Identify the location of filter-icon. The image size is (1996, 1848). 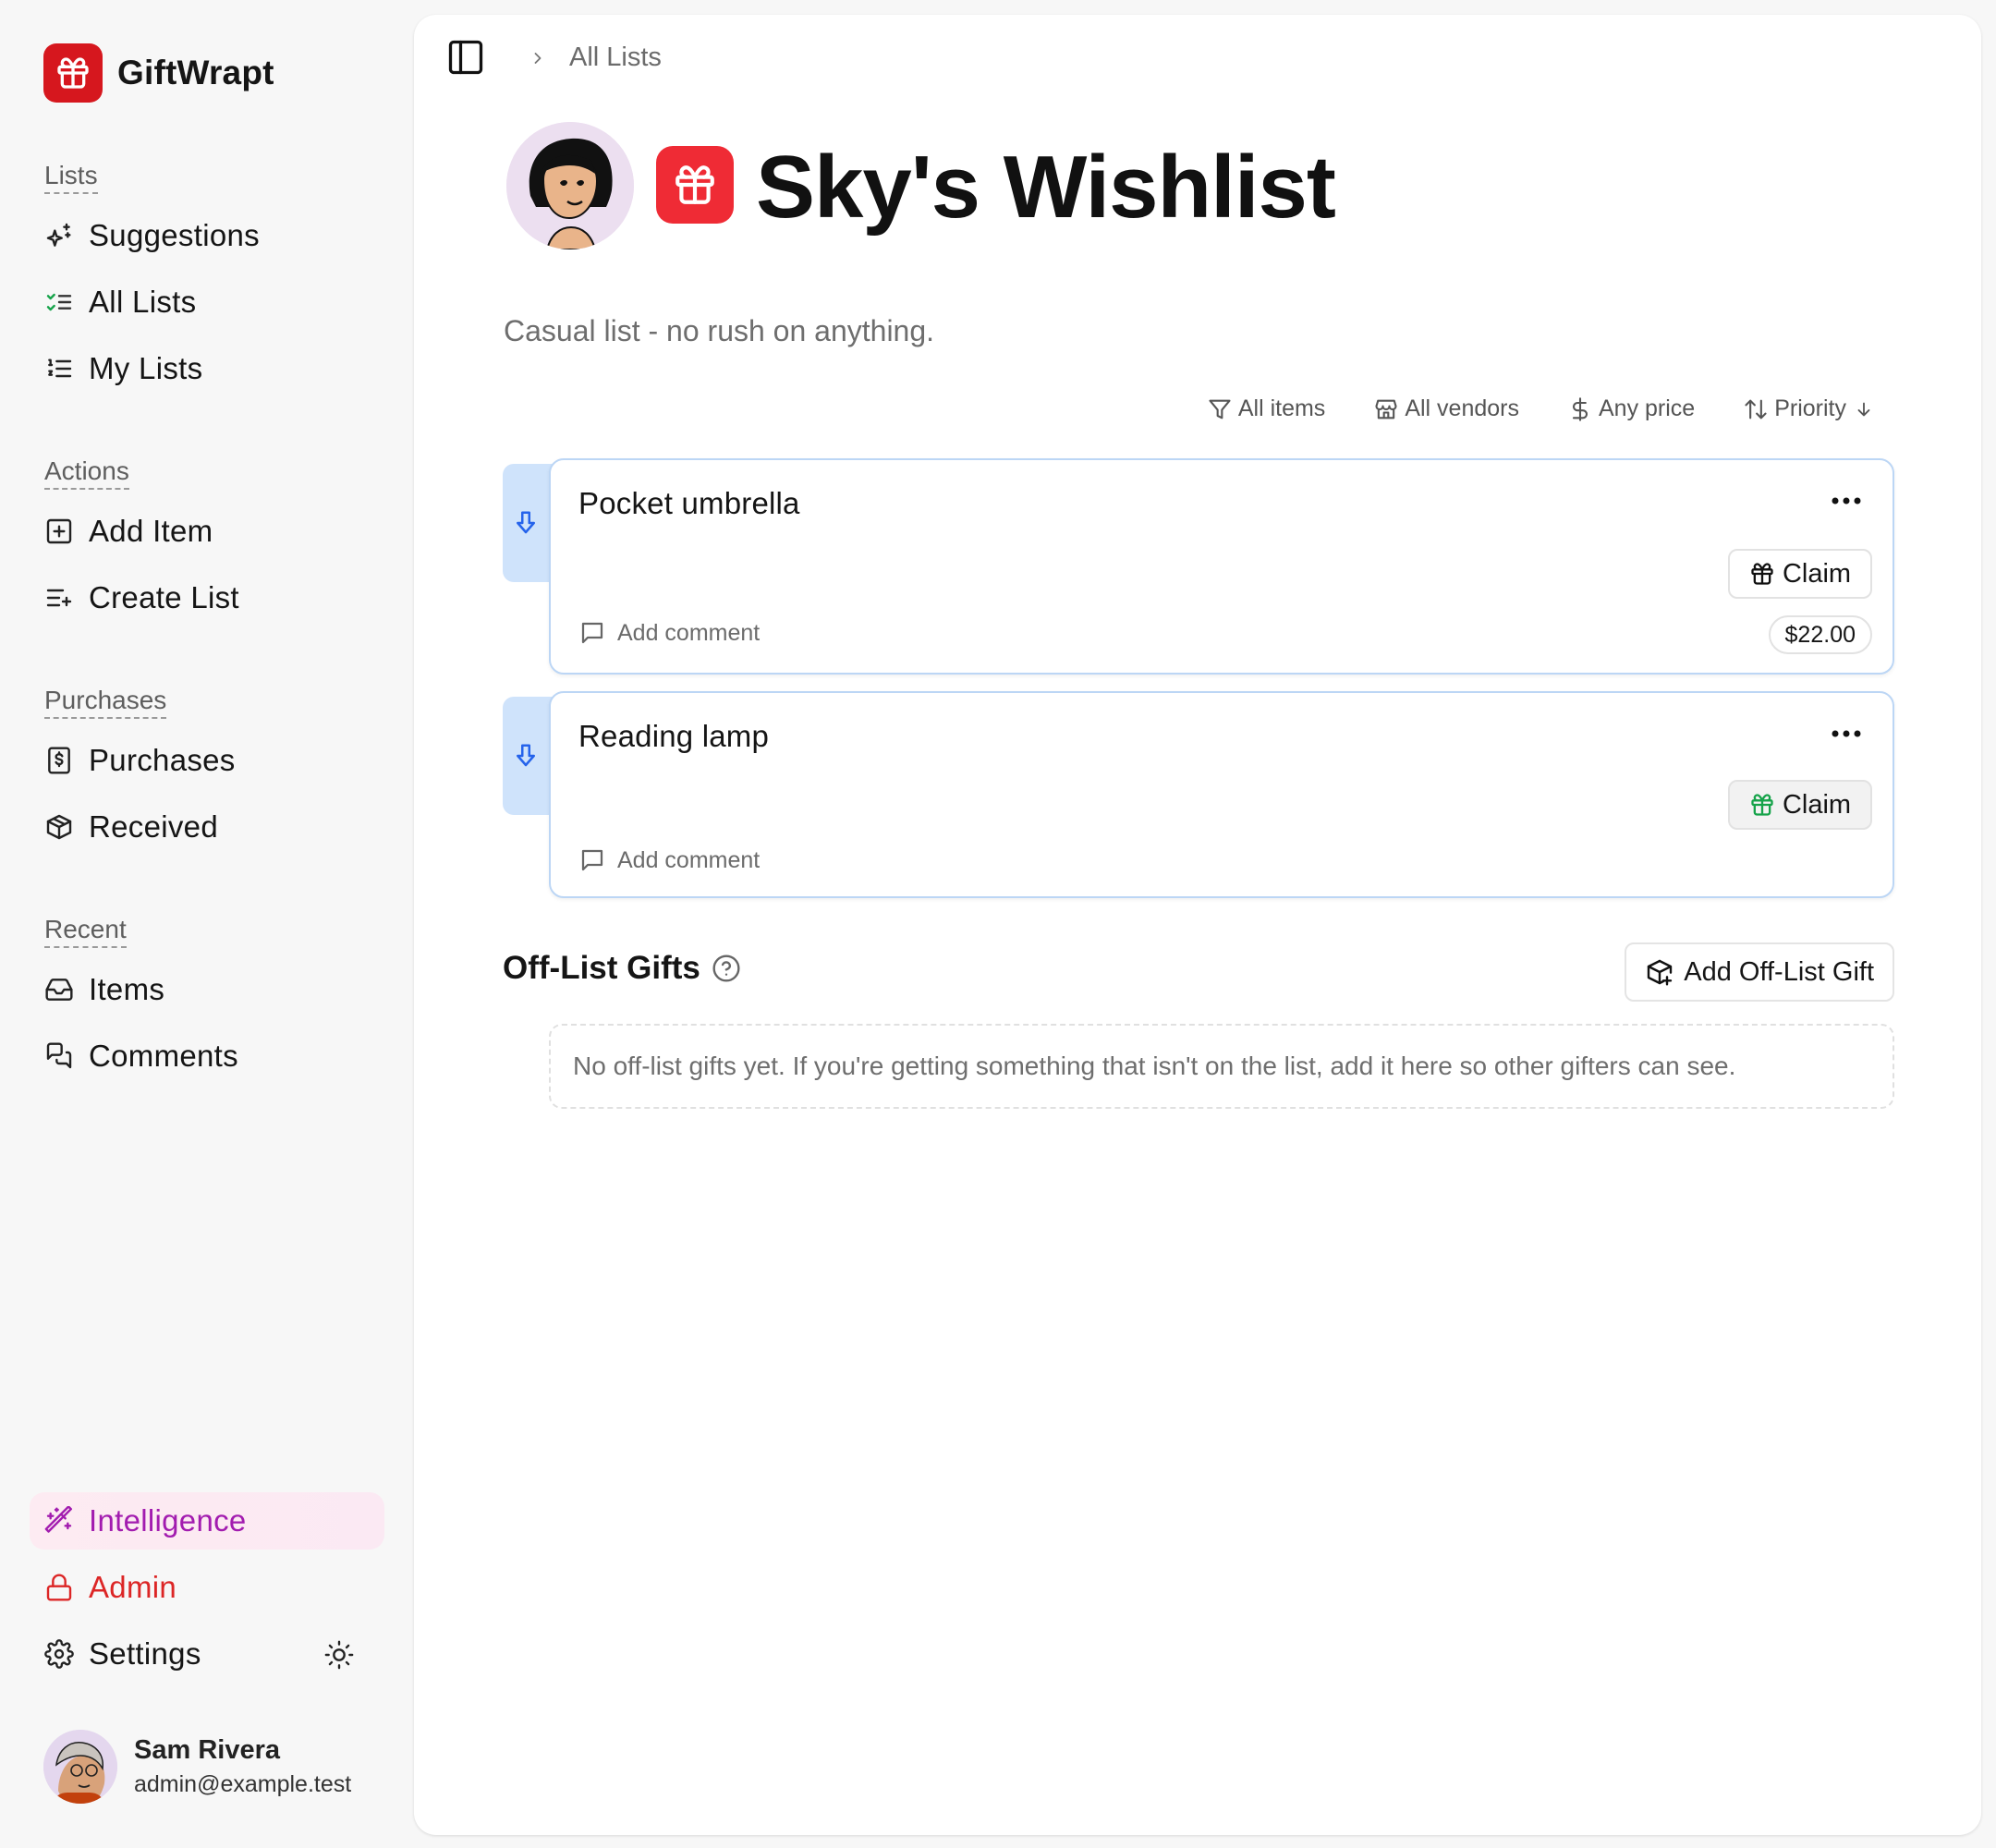
(1220, 409).